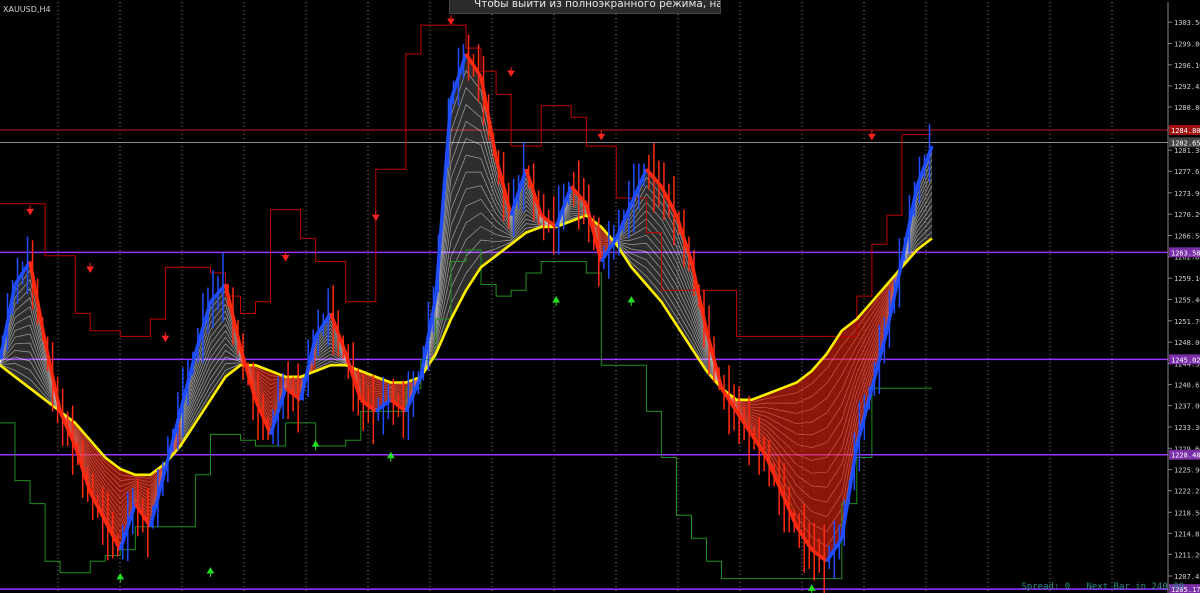  Describe the element at coordinates (1185, 360) in the screenshot. I see `price-label: 1245.02` at that location.